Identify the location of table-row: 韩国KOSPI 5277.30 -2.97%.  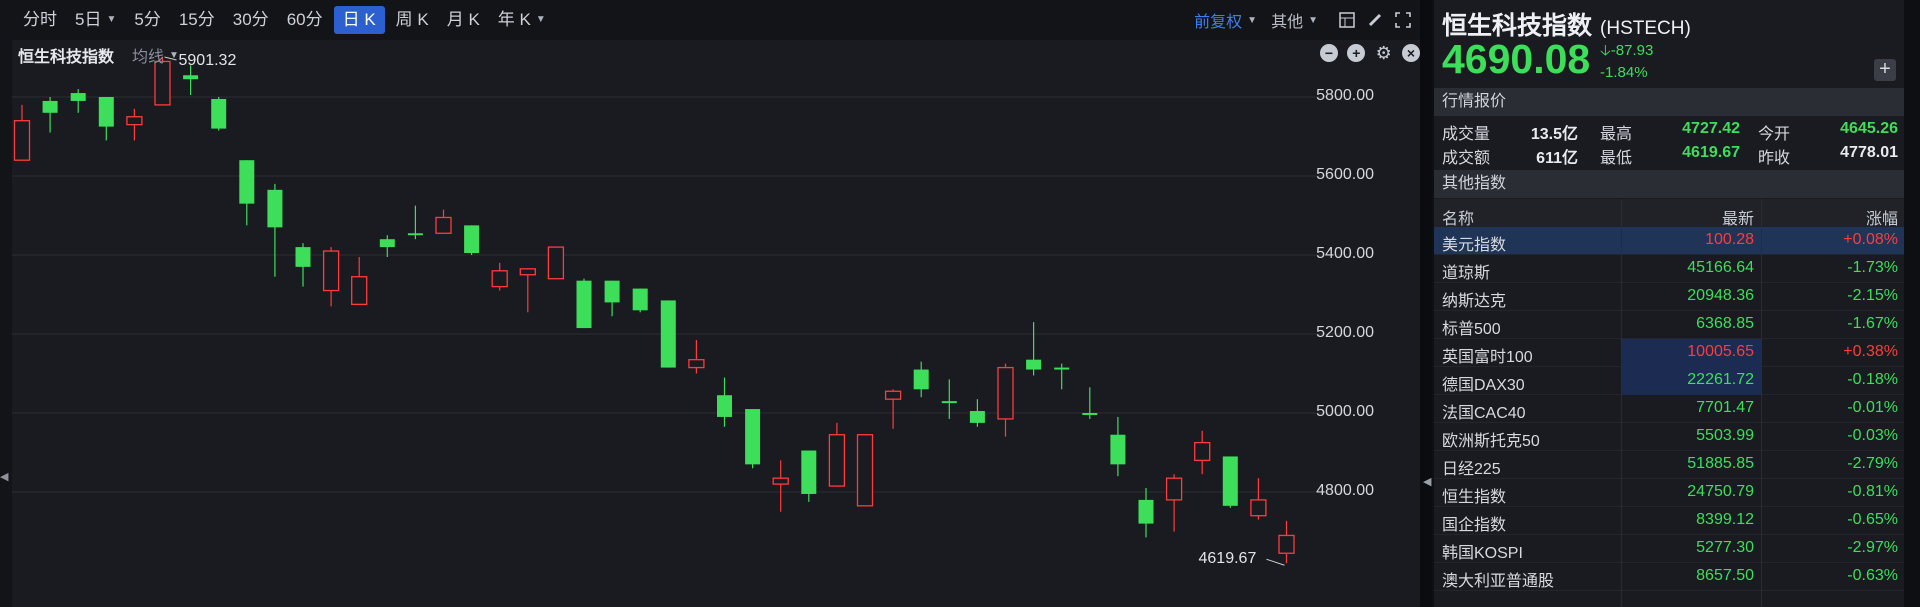
(1669, 549).